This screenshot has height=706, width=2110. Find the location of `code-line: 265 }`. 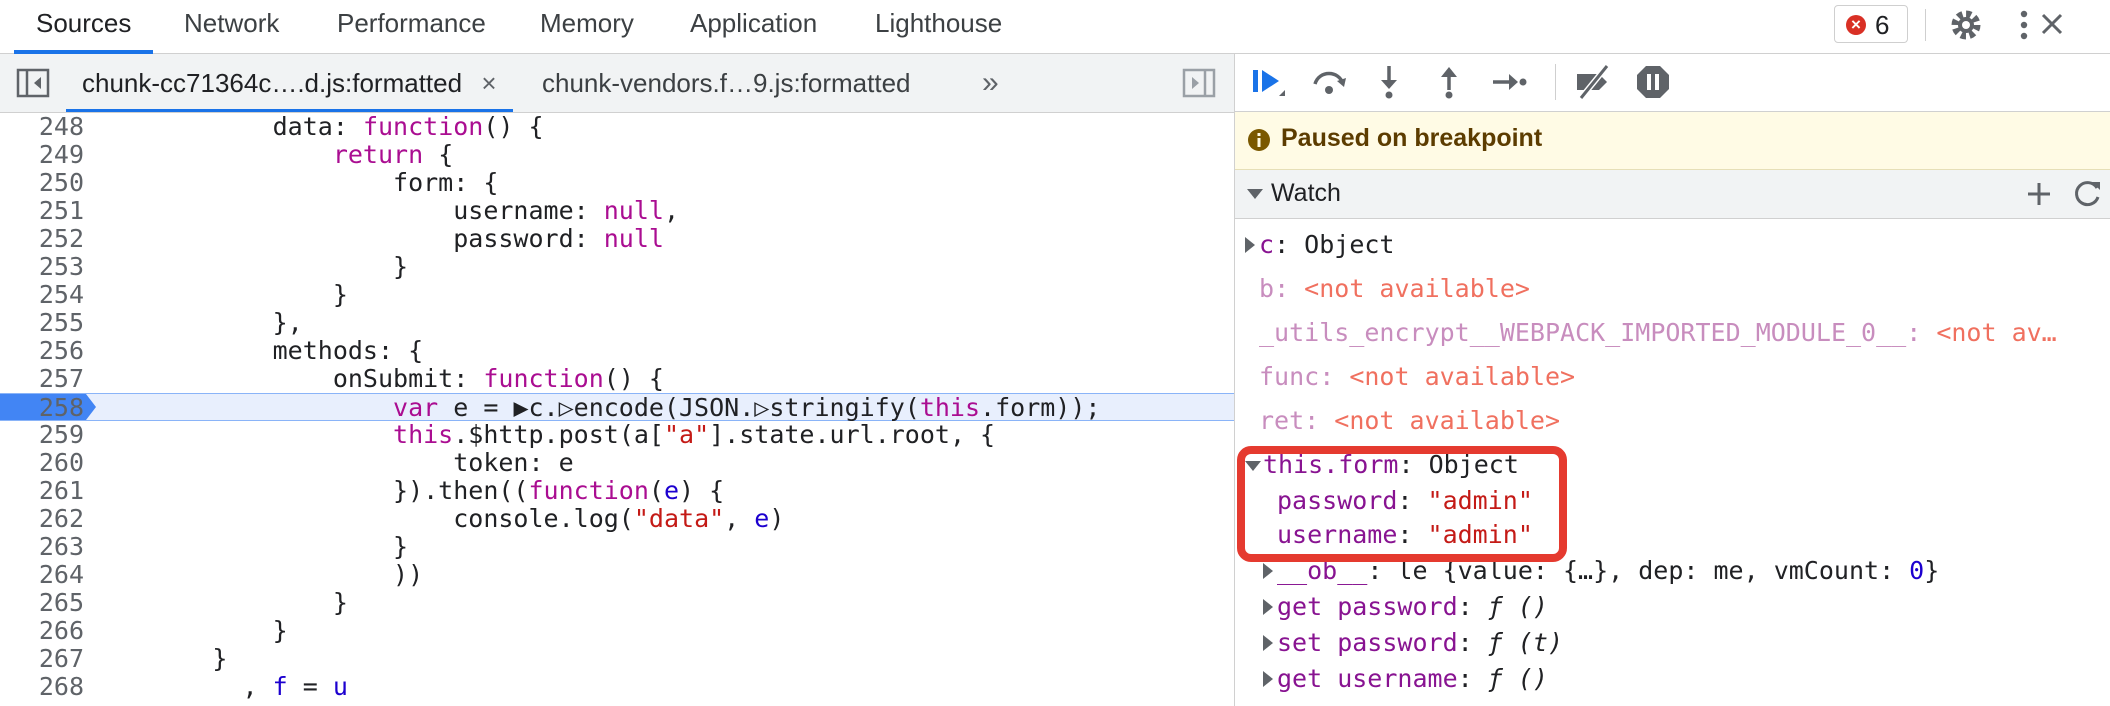

code-line: 265 } is located at coordinates (617, 603).